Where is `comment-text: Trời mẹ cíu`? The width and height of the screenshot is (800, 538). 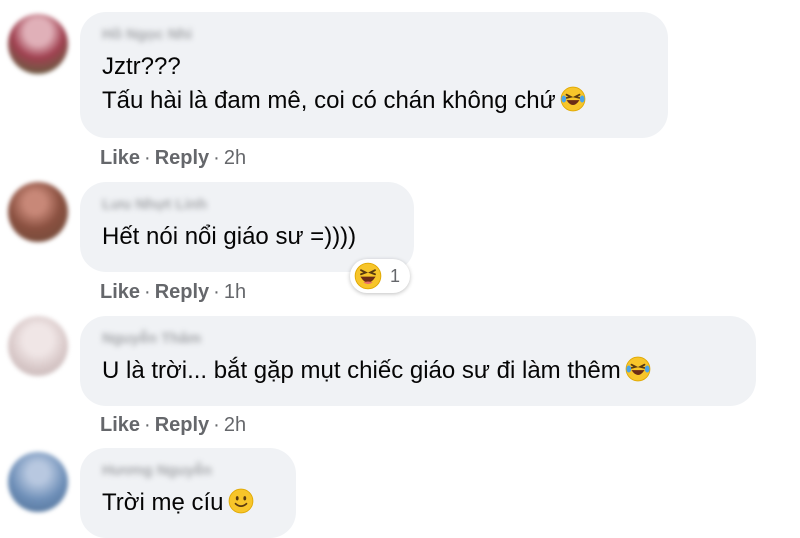 comment-text: Trời mẹ cíu is located at coordinates (188, 503).